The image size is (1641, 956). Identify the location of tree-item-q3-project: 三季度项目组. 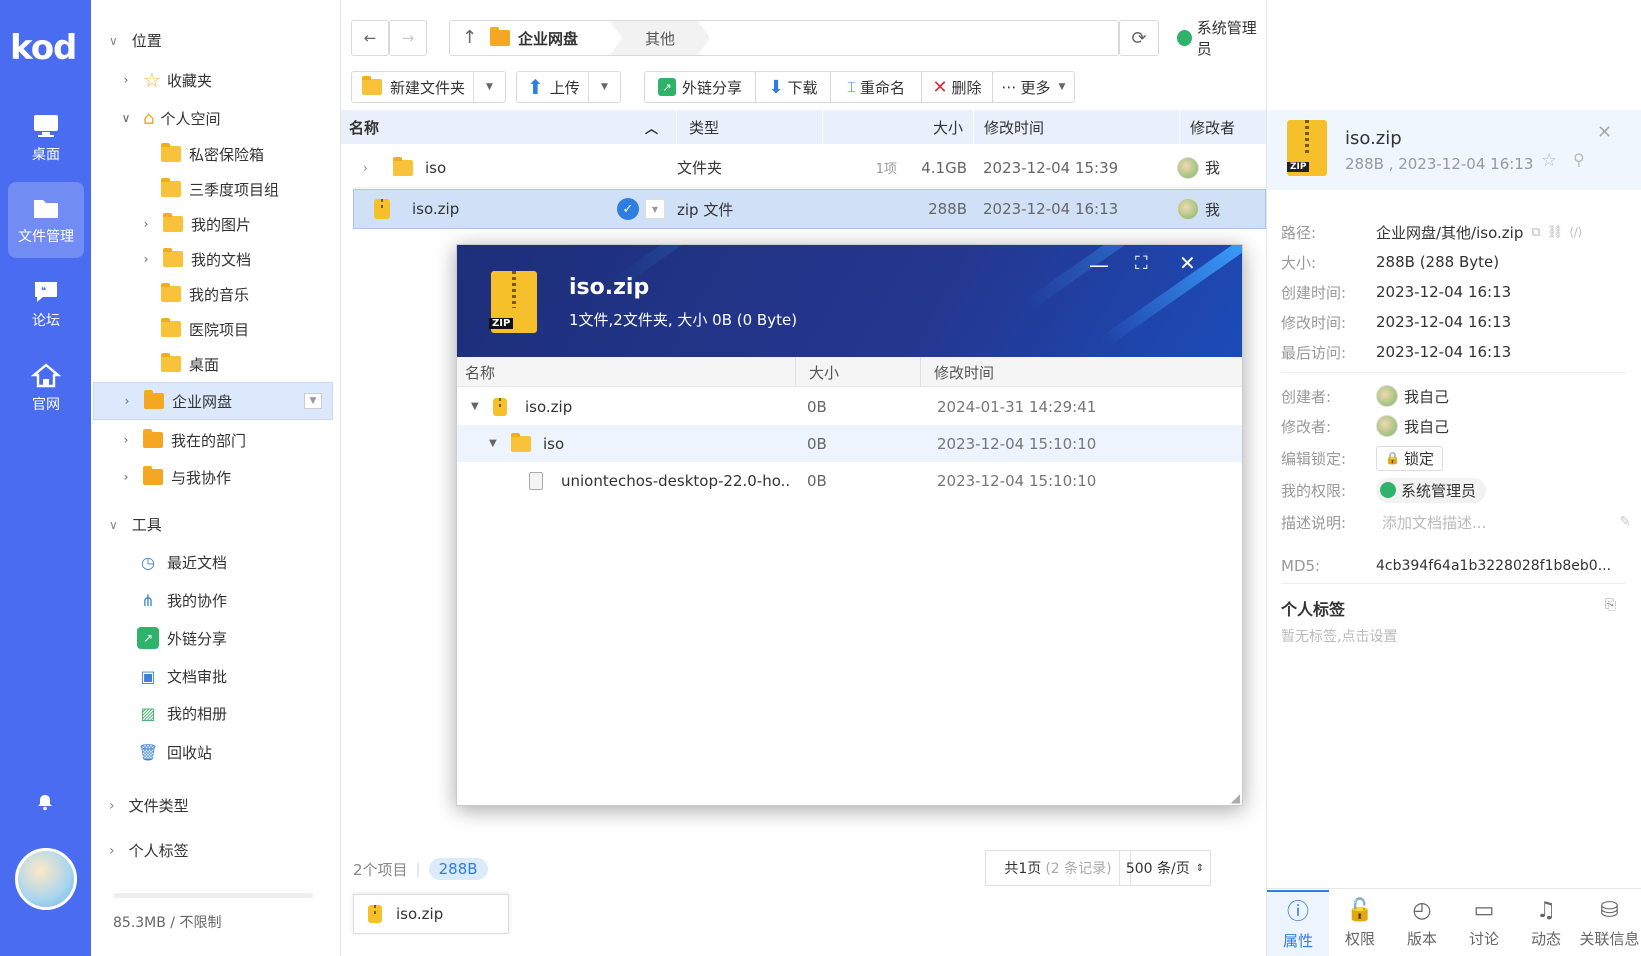
(220, 189).